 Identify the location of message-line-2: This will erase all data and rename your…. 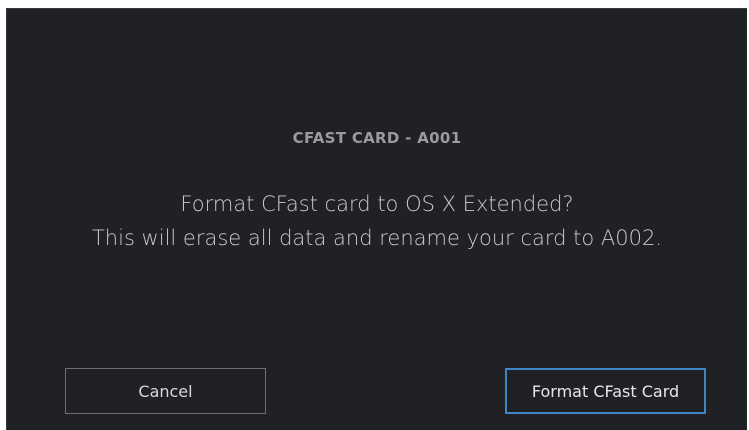
(377, 238).